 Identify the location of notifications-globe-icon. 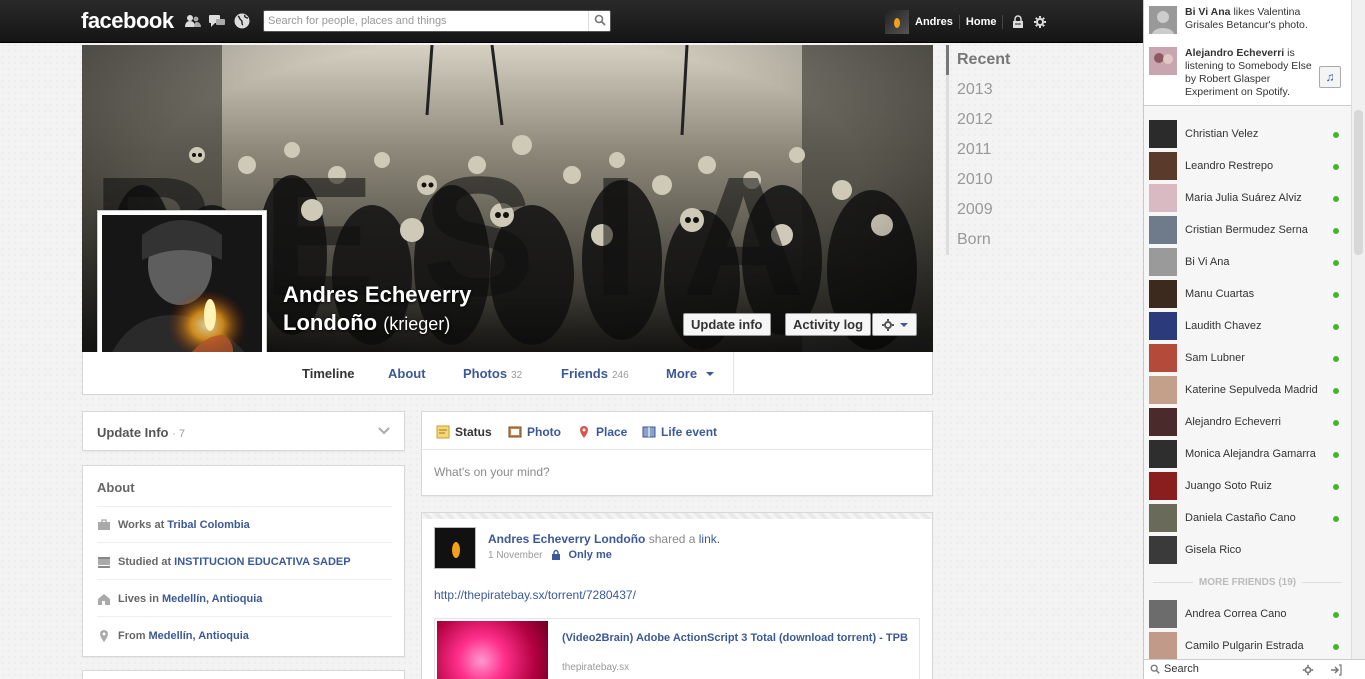
(242, 21).